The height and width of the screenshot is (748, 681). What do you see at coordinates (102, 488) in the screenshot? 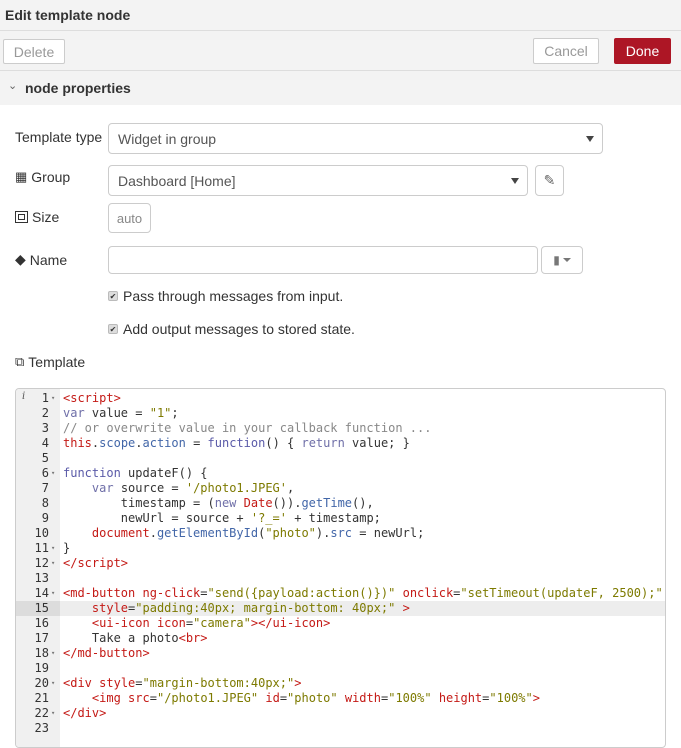
I see `code-token: var` at bounding box center [102, 488].